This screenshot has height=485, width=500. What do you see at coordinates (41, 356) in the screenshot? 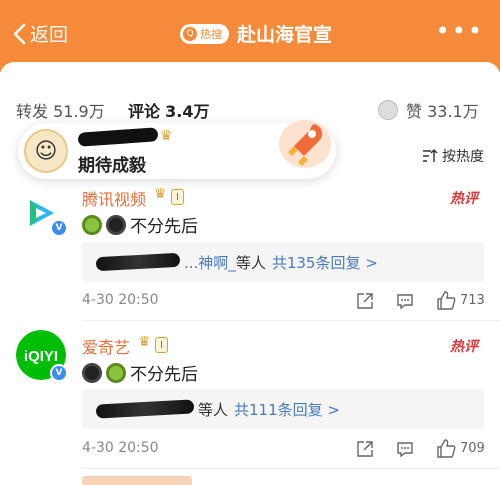
I see `svg-text: iQIYI` at bounding box center [41, 356].